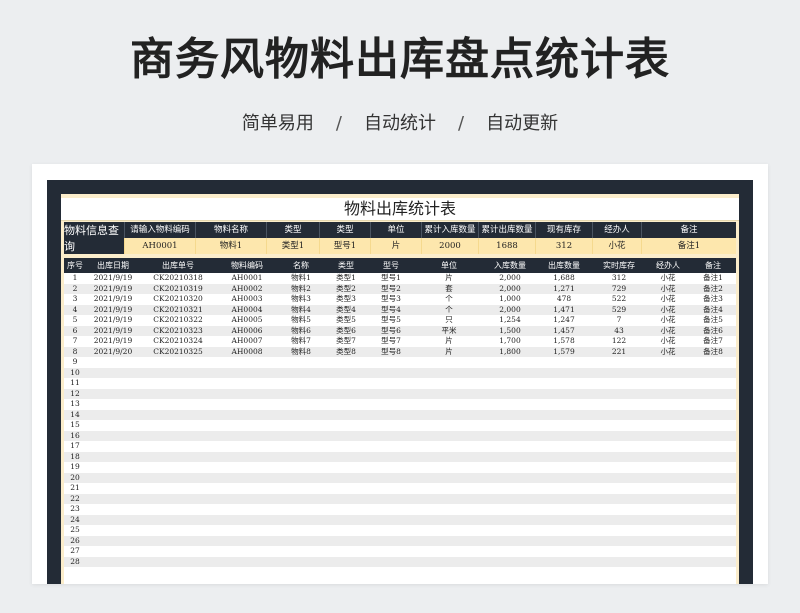 This screenshot has height=613, width=800. What do you see at coordinates (75, 498) in the screenshot?
I see `table-cell: 22` at bounding box center [75, 498].